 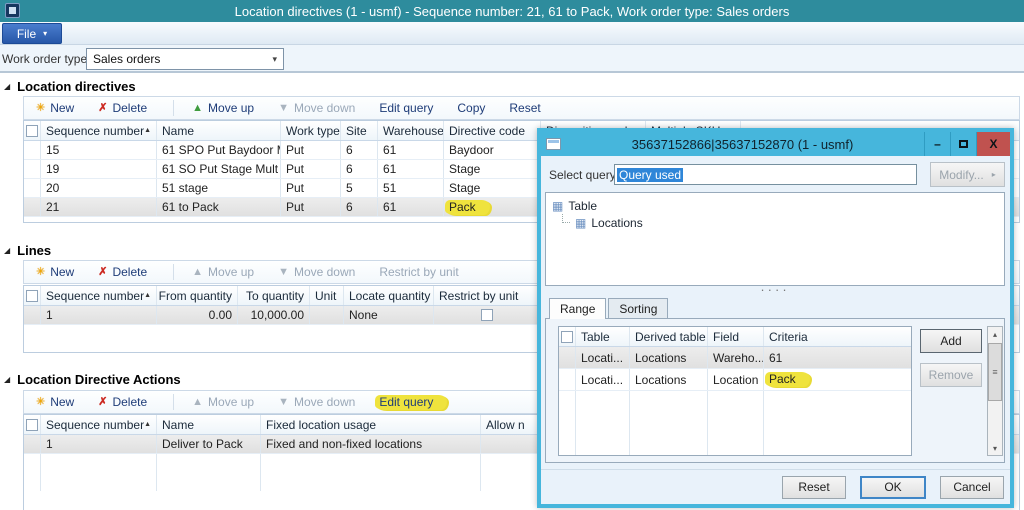 What do you see at coordinates (638, 308) in the screenshot?
I see `tab-sorting: Sorting` at bounding box center [638, 308].